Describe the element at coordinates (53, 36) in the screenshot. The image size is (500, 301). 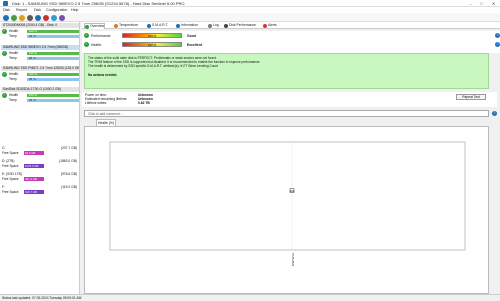
I see `temp-bar: 43 °C` at that location.